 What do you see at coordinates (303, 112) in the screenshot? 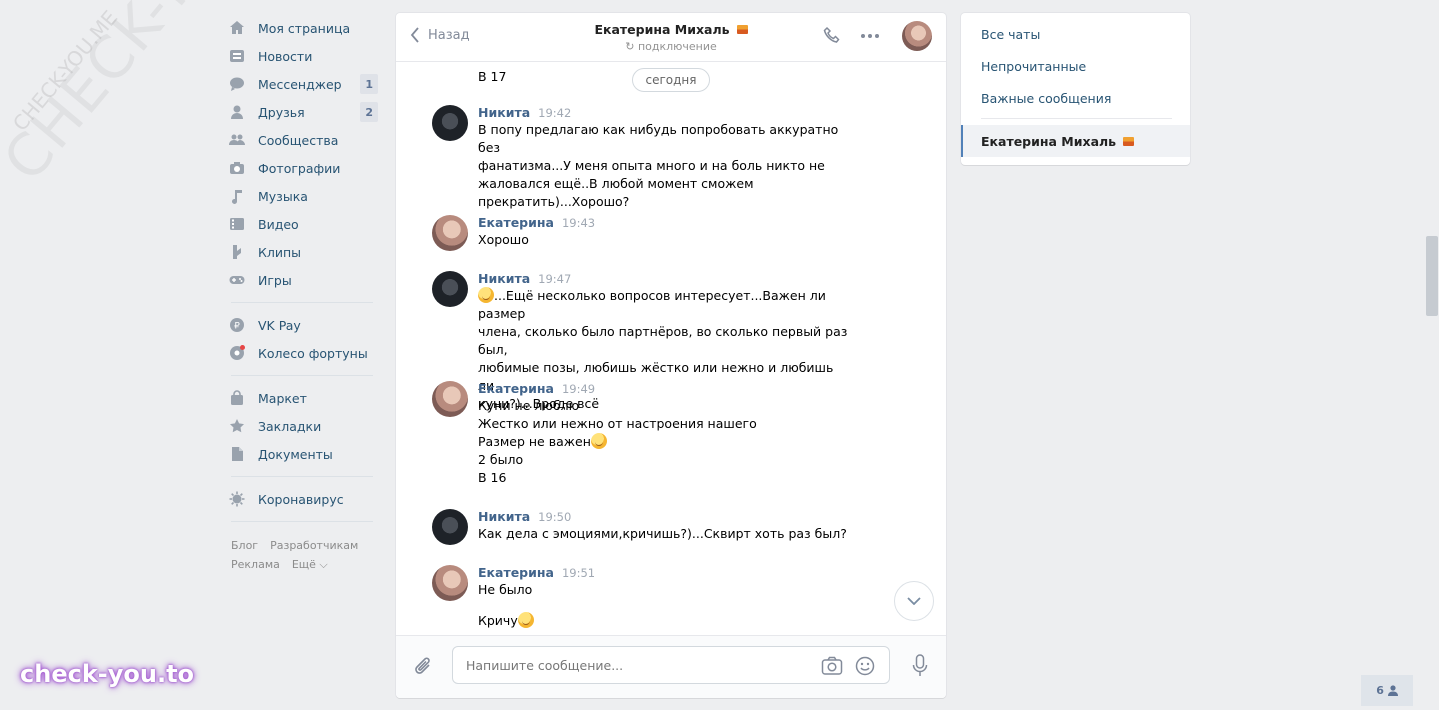
I see `nav-friends: Друзья 2` at bounding box center [303, 112].